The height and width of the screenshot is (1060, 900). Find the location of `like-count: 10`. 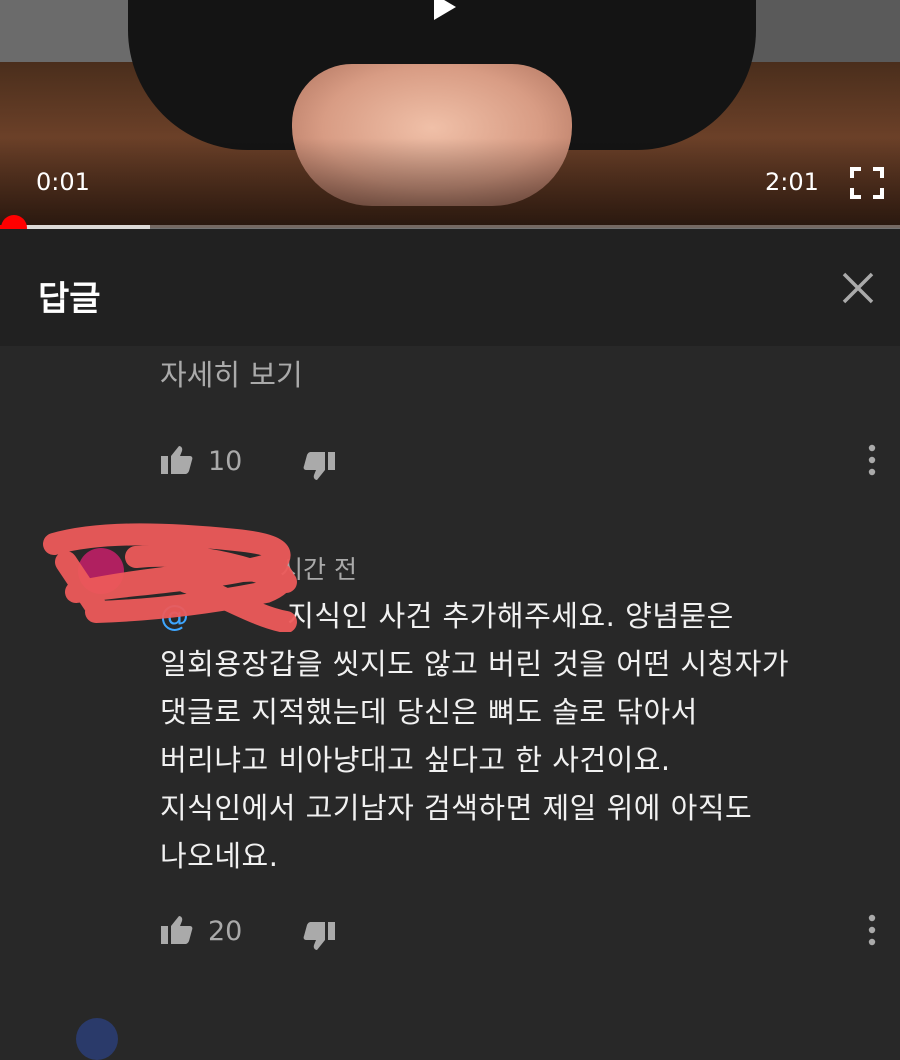

like-count: 10 is located at coordinates (225, 461).